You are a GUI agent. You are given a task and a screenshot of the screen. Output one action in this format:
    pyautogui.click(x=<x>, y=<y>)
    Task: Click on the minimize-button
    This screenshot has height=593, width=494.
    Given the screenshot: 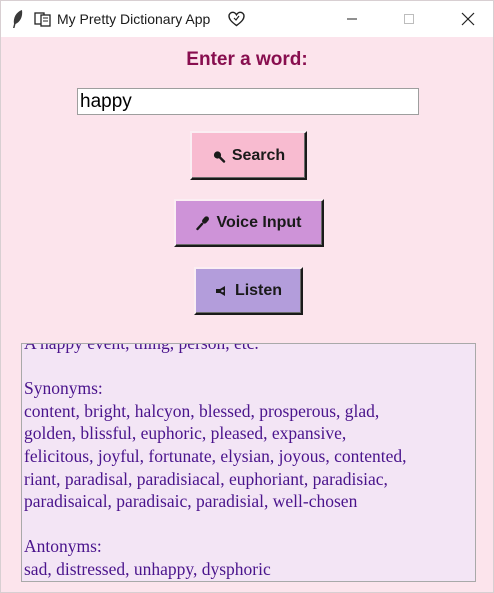 What is the action you would take?
    pyautogui.click(x=352, y=19)
    